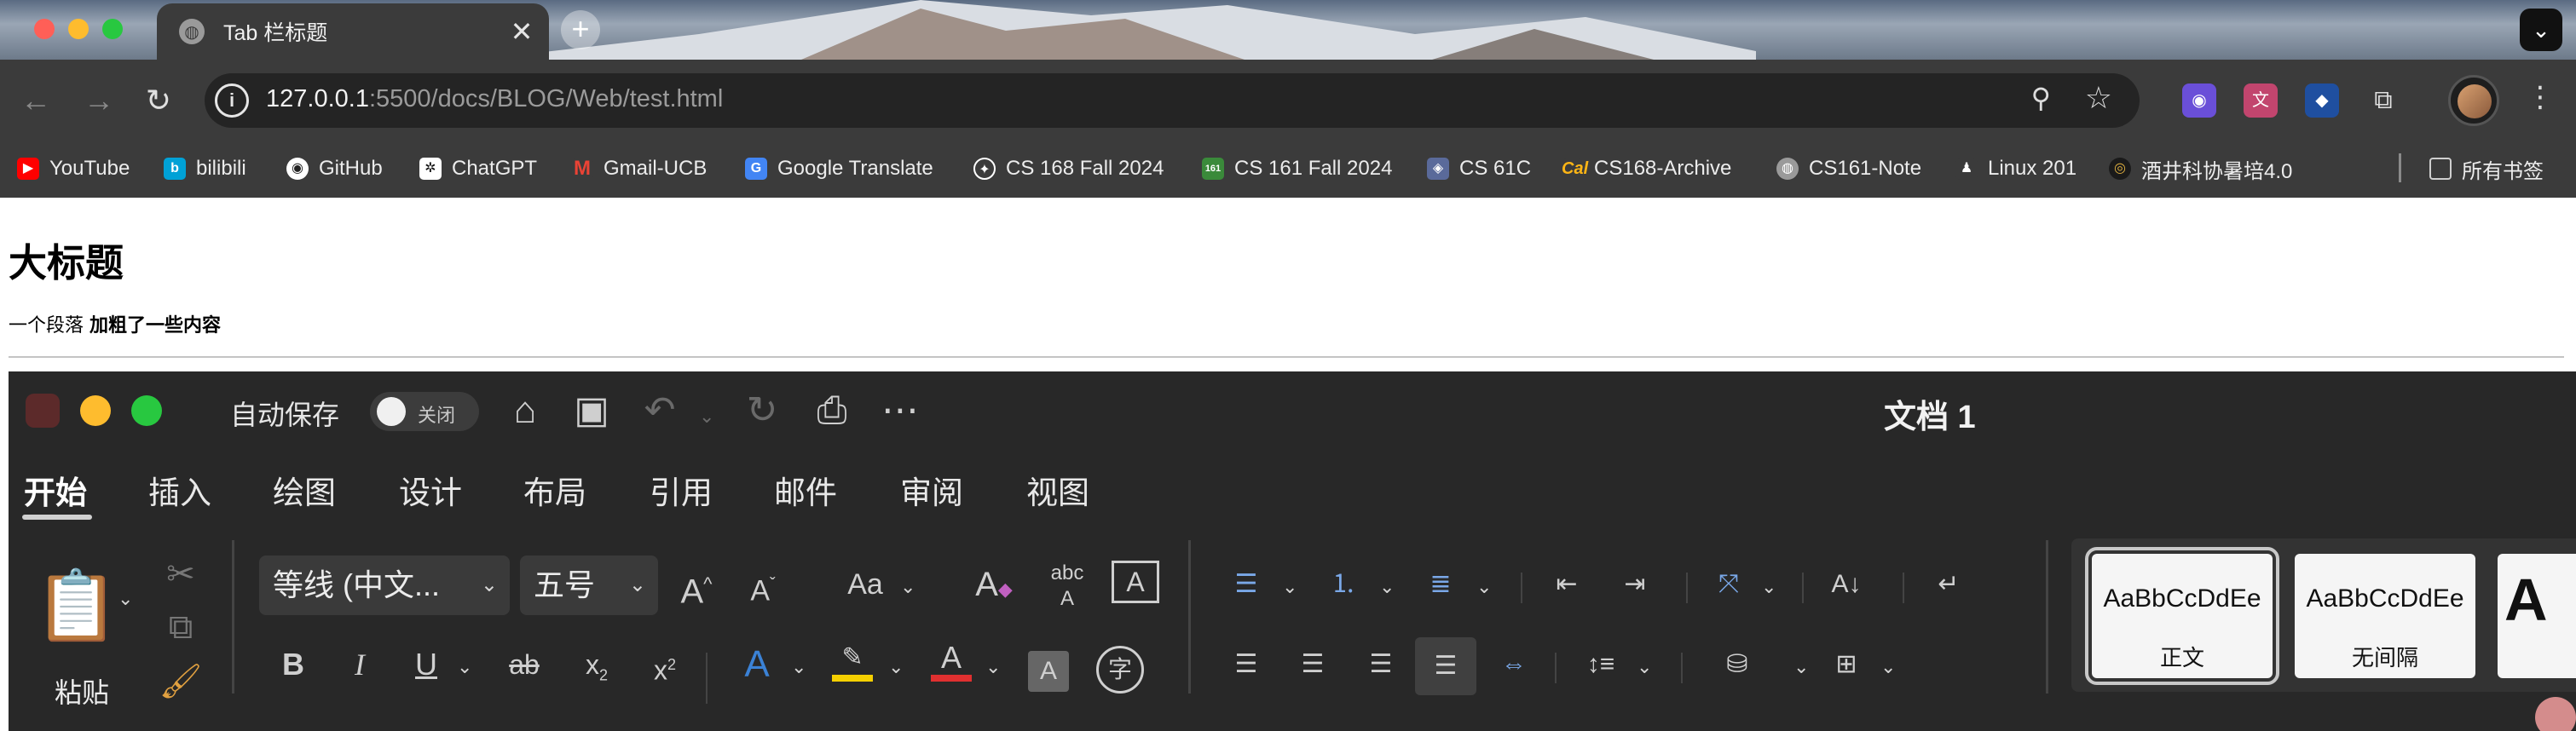 This screenshot has height=731, width=2576. What do you see at coordinates (696, 588) in the screenshot?
I see `grow-font-icon: A^` at bounding box center [696, 588].